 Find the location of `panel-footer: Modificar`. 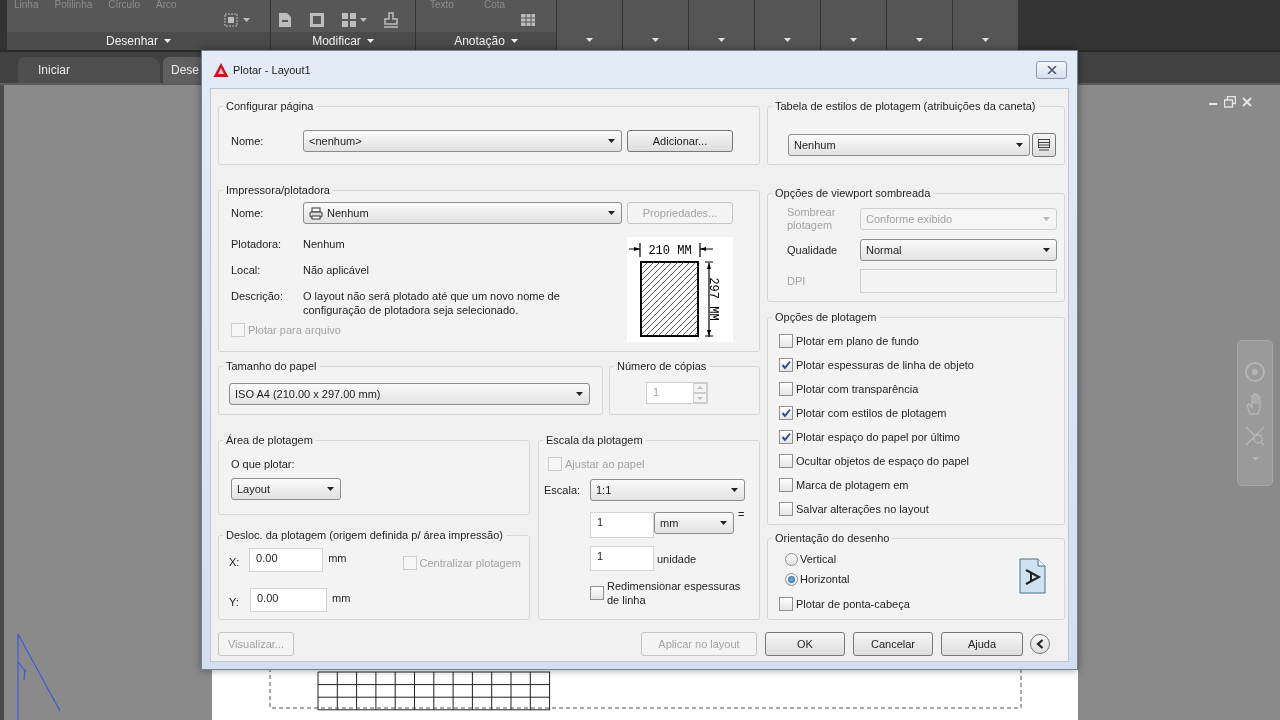

panel-footer: Modificar is located at coordinates (343, 41).